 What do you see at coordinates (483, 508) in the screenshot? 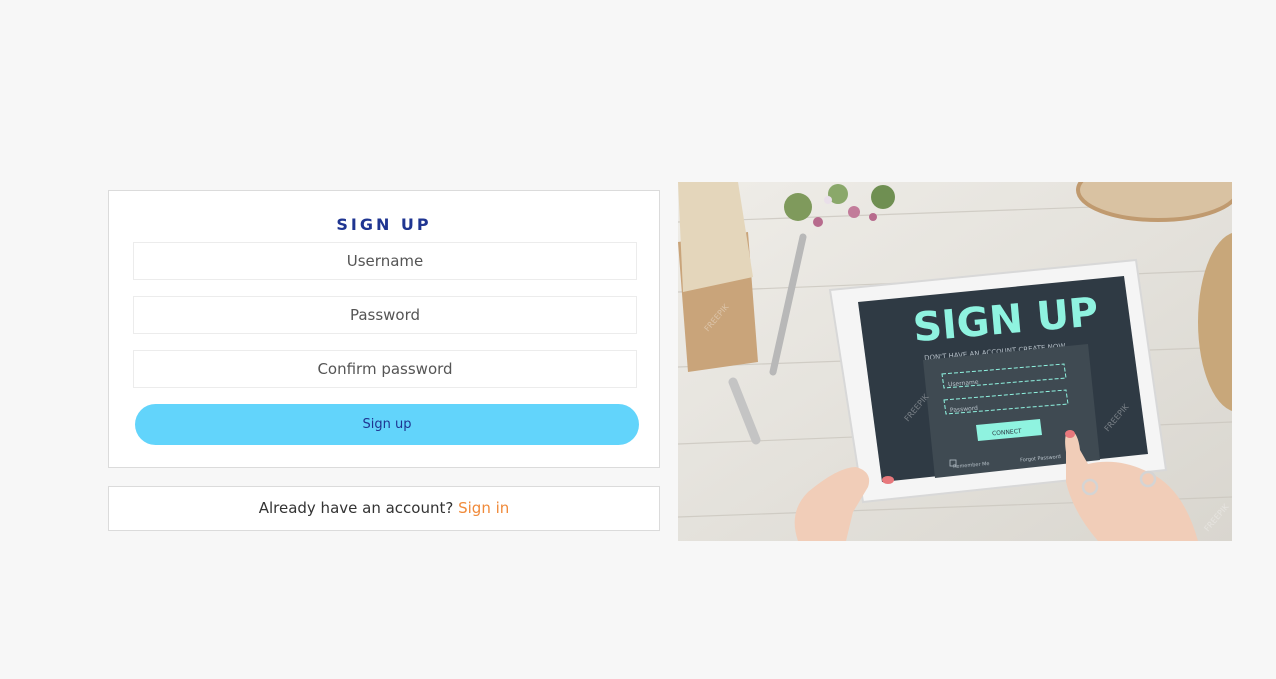
I see `signin-link: Sign in` at bounding box center [483, 508].